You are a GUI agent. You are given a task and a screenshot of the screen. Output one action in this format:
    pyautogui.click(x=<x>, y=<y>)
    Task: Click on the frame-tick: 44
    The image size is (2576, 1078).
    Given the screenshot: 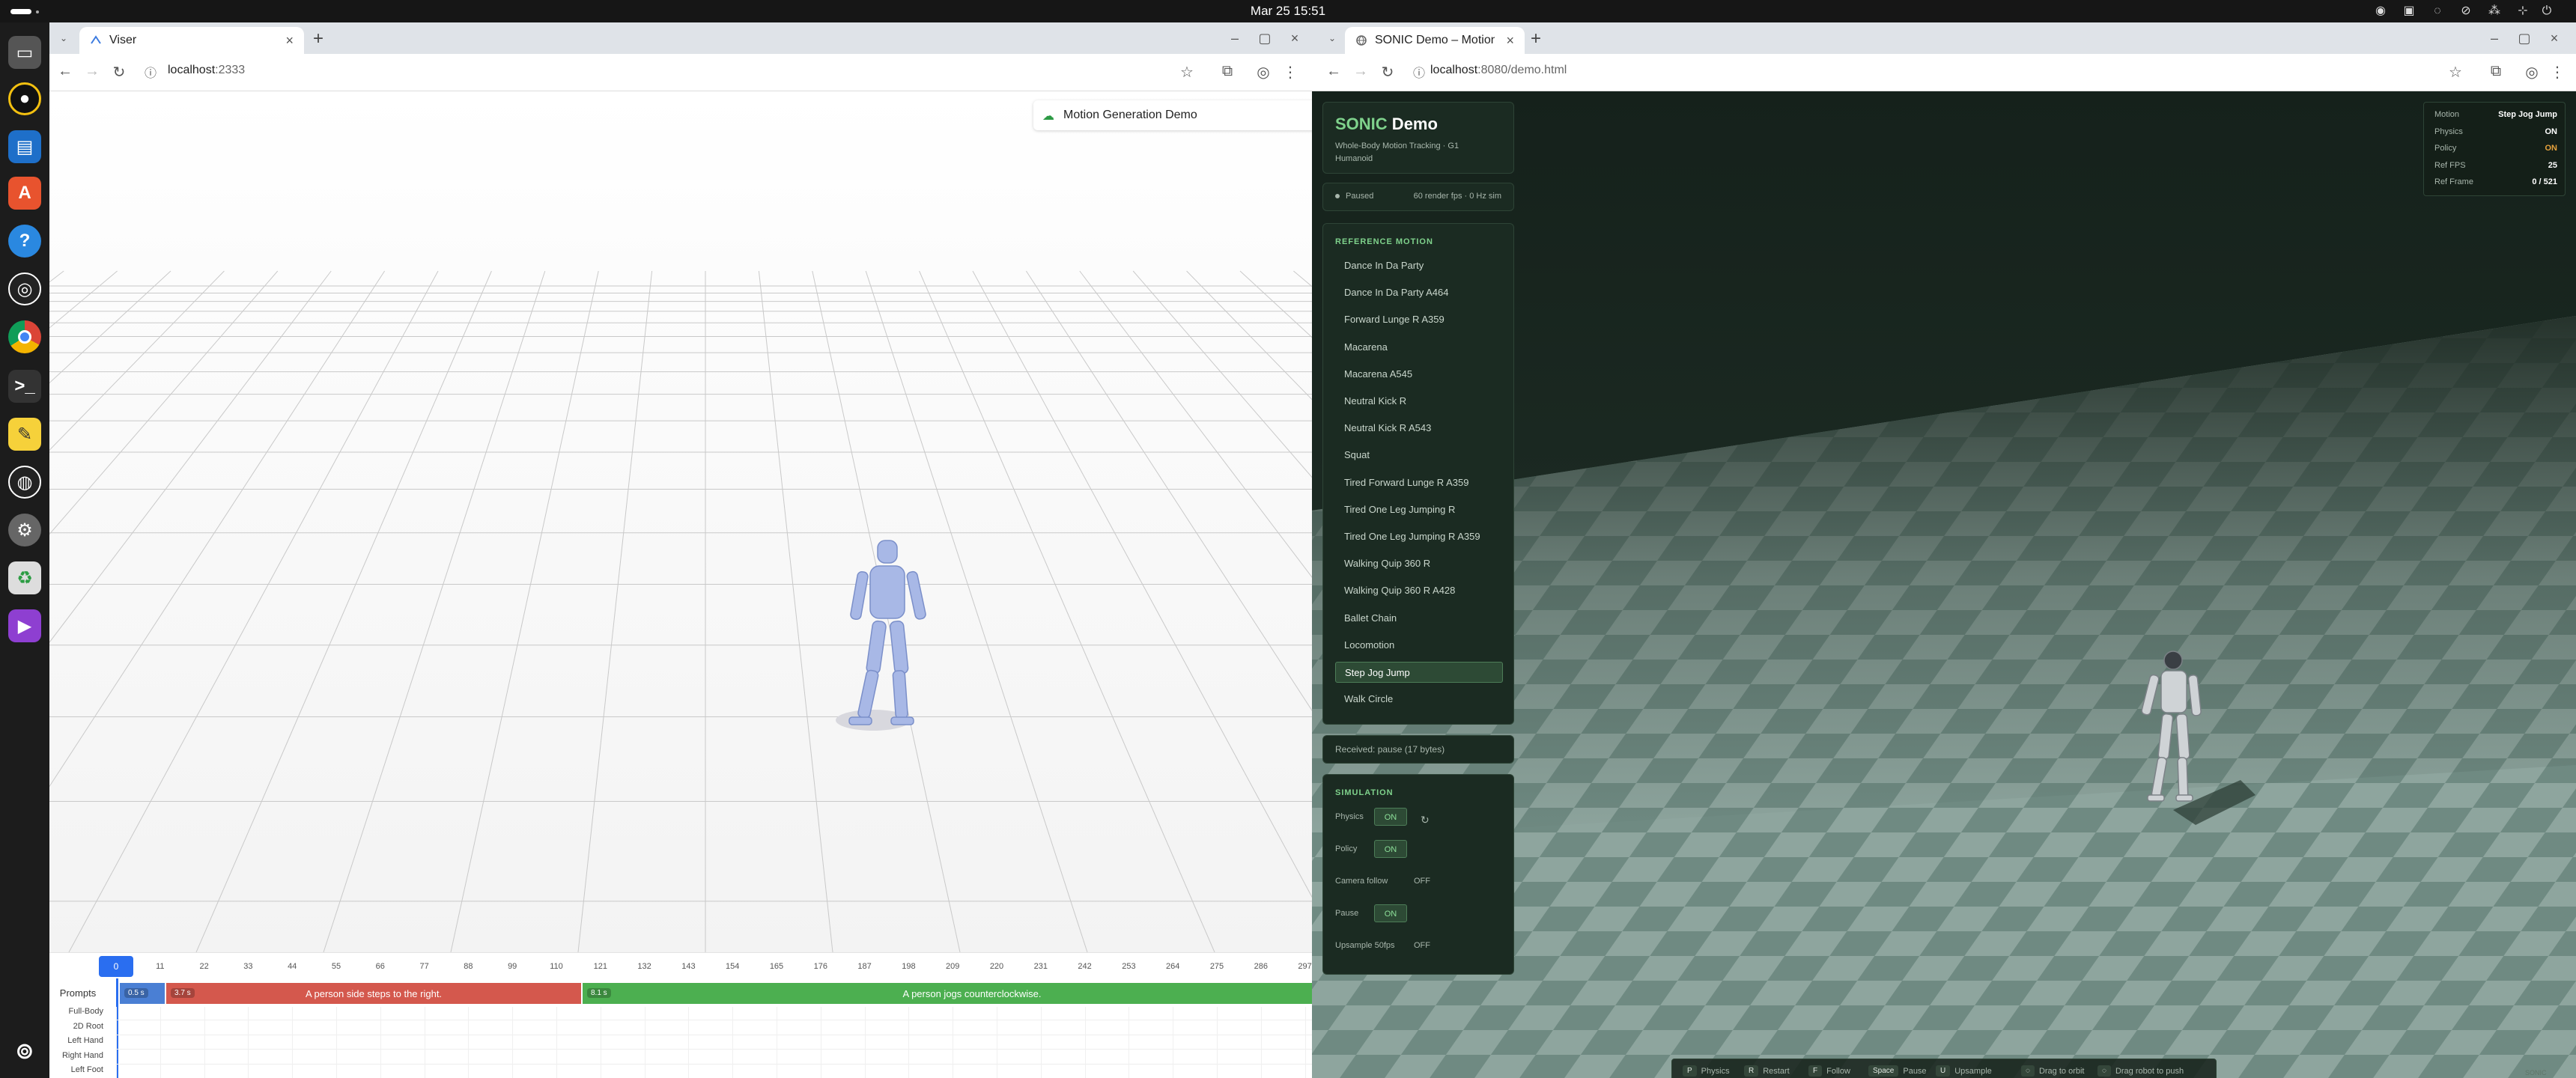 What is the action you would take?
    pyautogui.click(x=292, y=966)
    